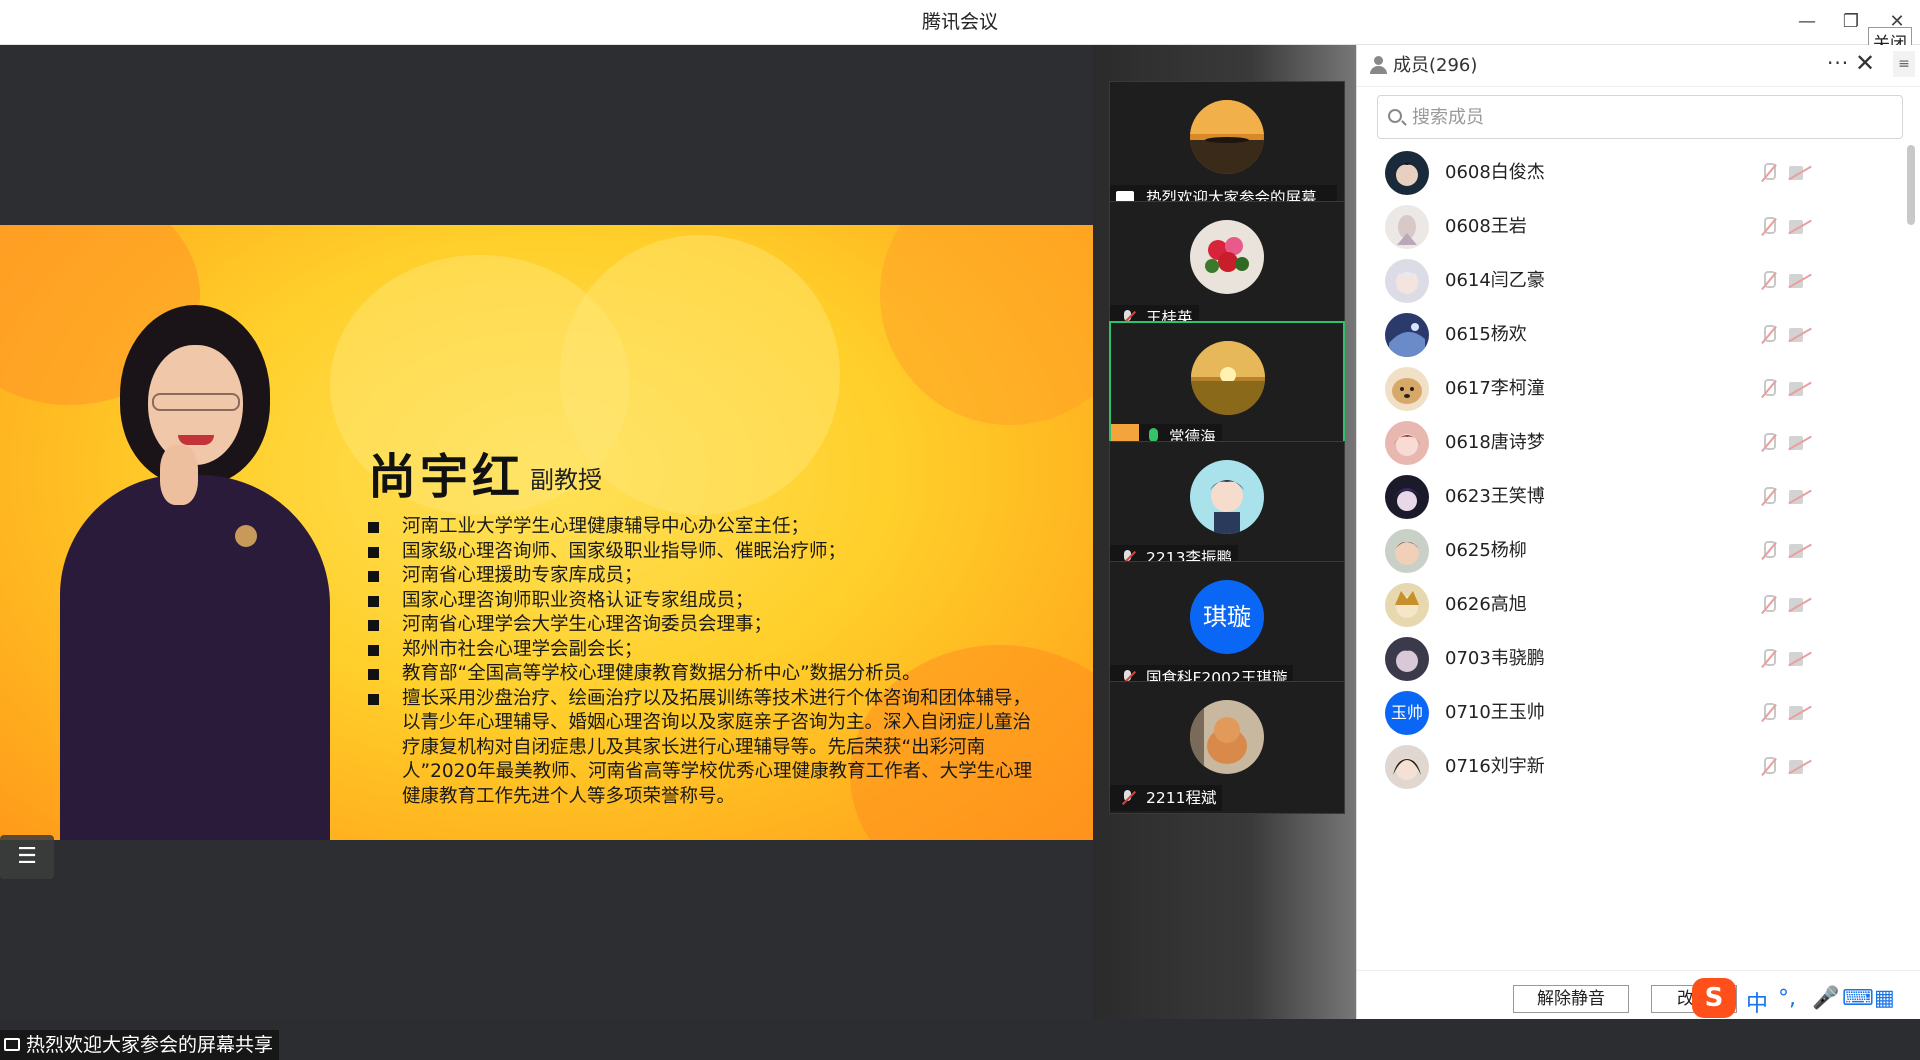 The width and height of the screenshot is (1920, 1060). Describe the element at coordinates (1632, 766) in the screenshot. I see `member-row: 0716刘宇新` at that location.